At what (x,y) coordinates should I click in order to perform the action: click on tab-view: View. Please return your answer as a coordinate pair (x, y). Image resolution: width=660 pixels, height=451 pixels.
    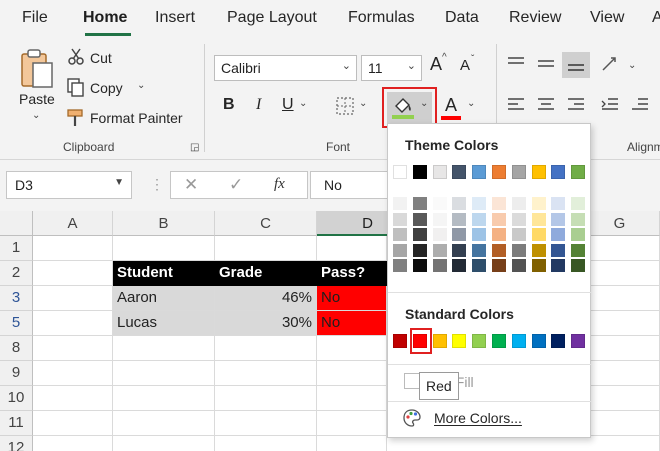
    Looking at the image, I should click on (607, 18).